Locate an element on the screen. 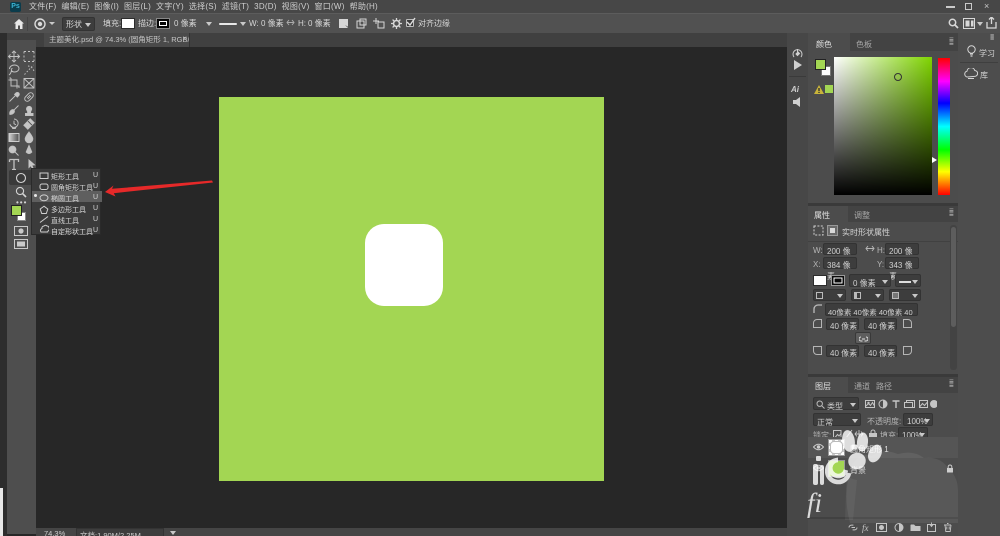  svg-text: fx is located at coordinates (865, 528).